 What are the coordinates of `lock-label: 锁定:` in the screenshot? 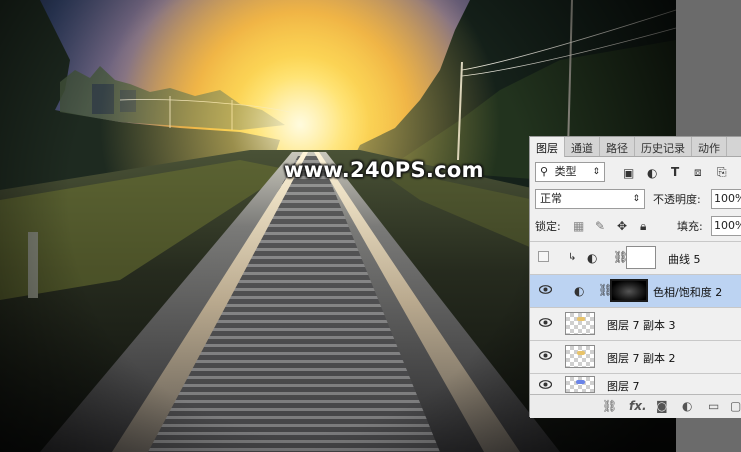 It's located at (548, 226).